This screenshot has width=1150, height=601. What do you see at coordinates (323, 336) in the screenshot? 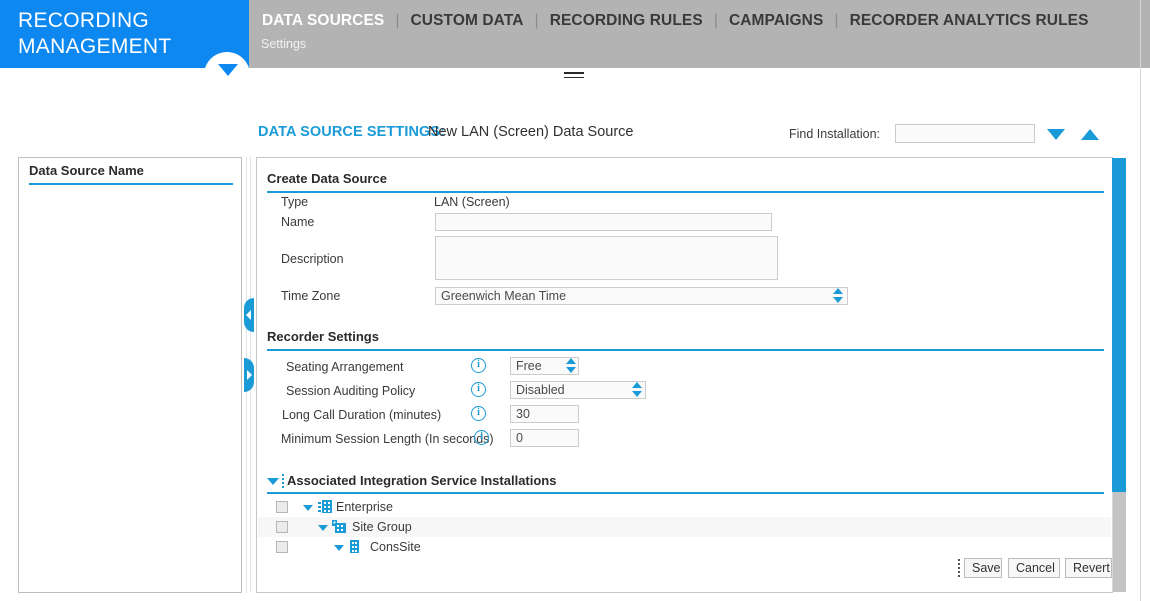
I see `recorder-settings-section-title: Recorder Settings` at bounding box center [323, 336].